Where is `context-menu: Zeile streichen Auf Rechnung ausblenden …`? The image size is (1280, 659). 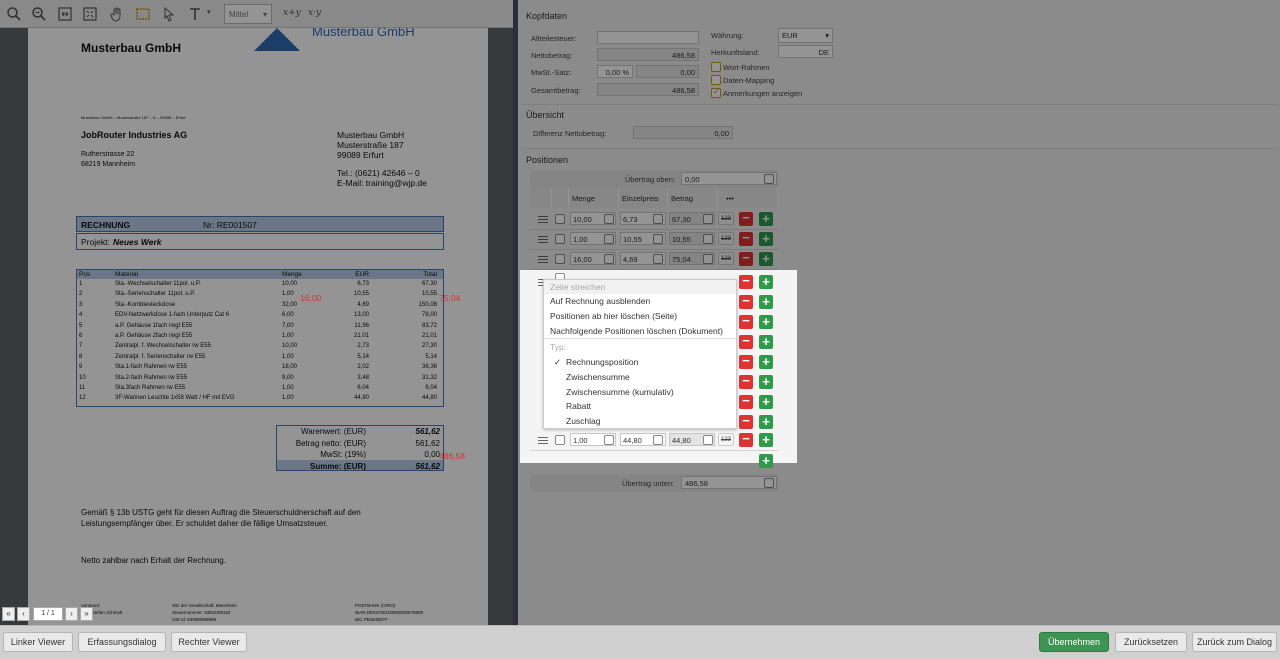 context-menu: Zeile streichen Auf Rechnung ausblenden … is located at coordinates (640, 354).